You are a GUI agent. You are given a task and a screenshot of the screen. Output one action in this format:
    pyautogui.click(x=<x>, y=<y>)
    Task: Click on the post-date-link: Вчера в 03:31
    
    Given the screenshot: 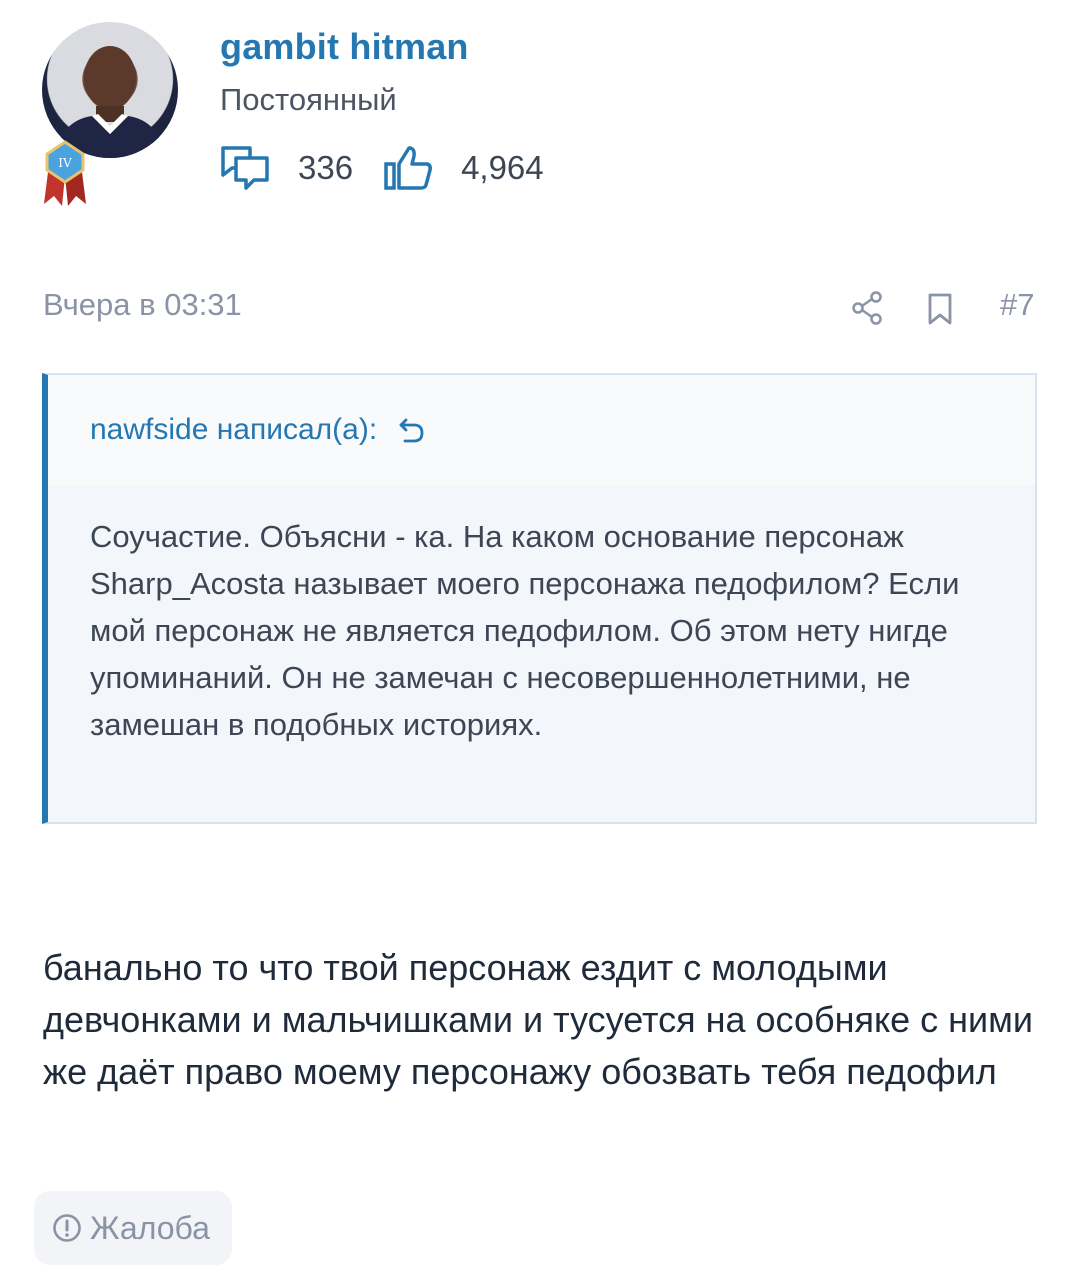 What is the action you would take?
    pyautogui.click(x=142, y=305)
    